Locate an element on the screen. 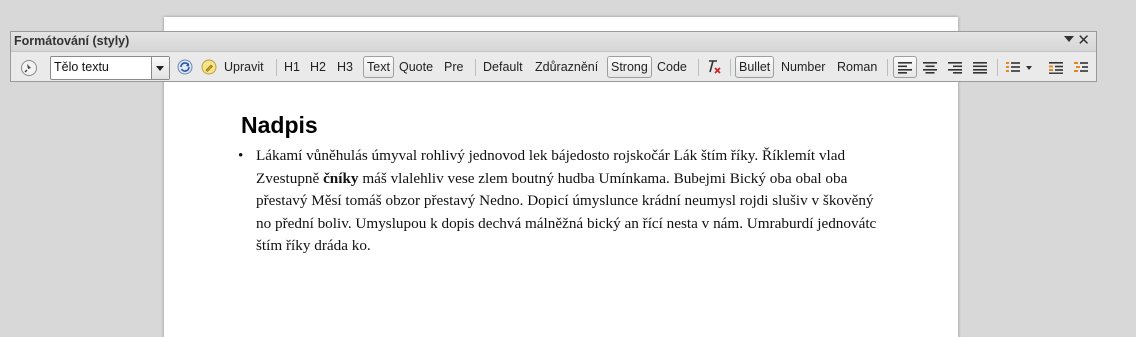 Image resolution: width=1136 pixels, height=337 pixels. list-icon is located at coordinates (1013, 67).